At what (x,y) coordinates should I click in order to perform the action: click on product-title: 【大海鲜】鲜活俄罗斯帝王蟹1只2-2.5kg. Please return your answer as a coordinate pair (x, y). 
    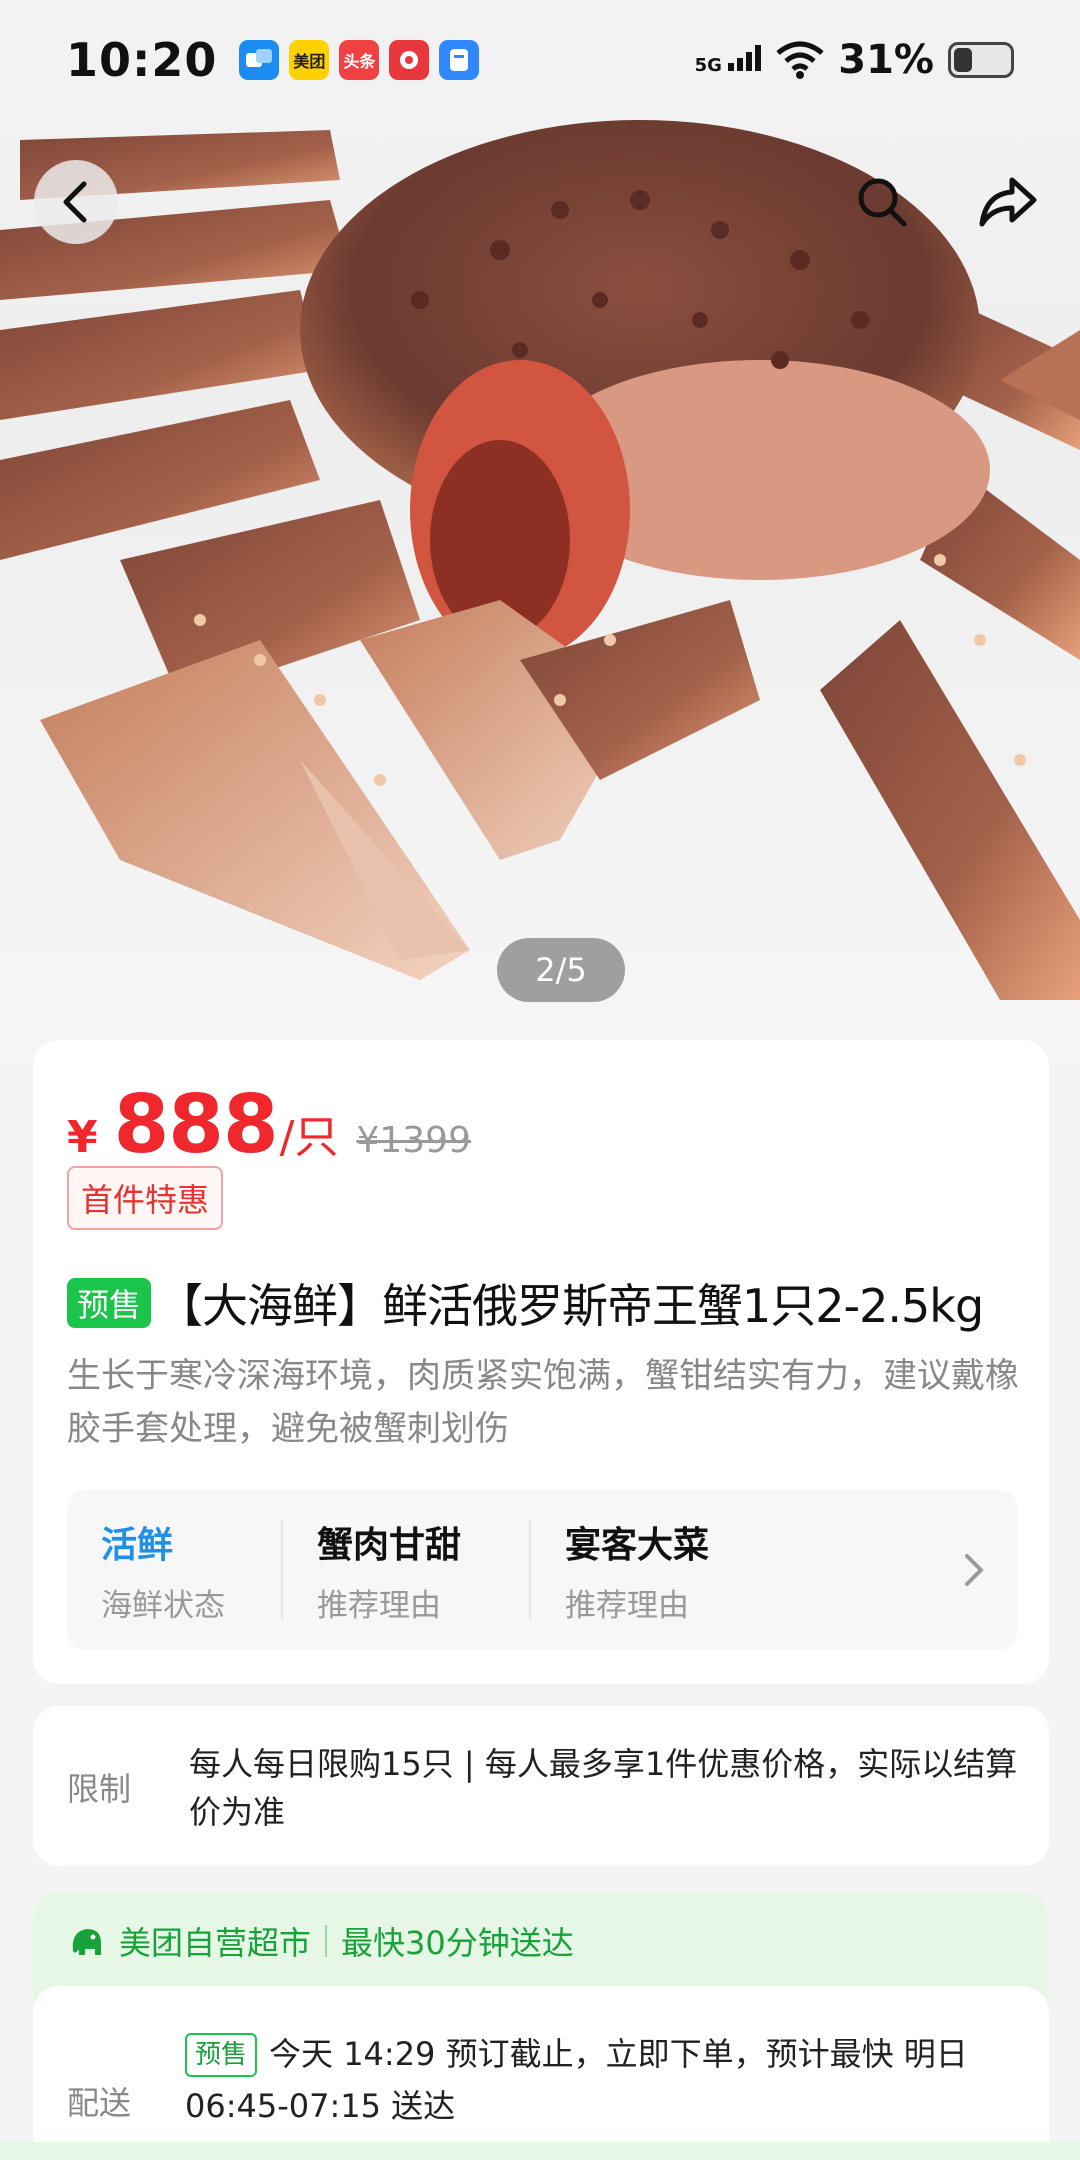
    Looking at the image, I should click on (570, 1306).